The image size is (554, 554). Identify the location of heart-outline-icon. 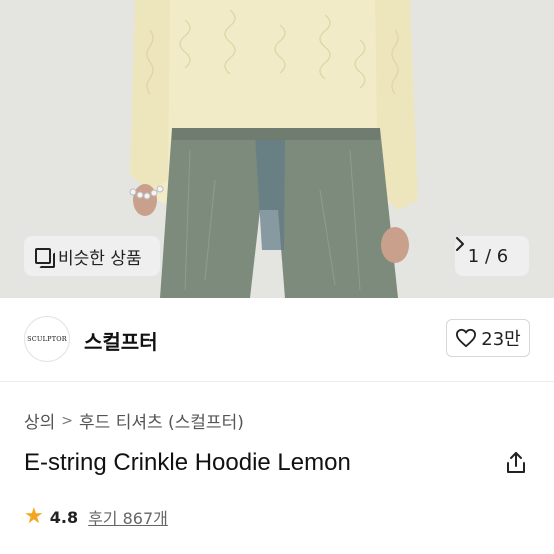
(466, 338).